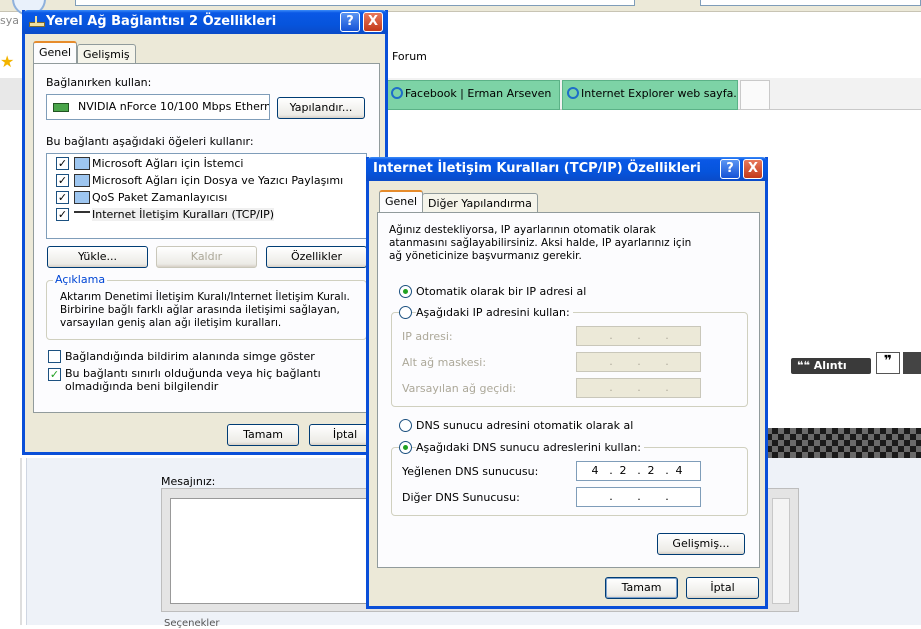 The image size is (921, 629). What do you see at coordinates (355, 3) in the screenshot?
I see `address-bar` at bounding box center [355, 3].